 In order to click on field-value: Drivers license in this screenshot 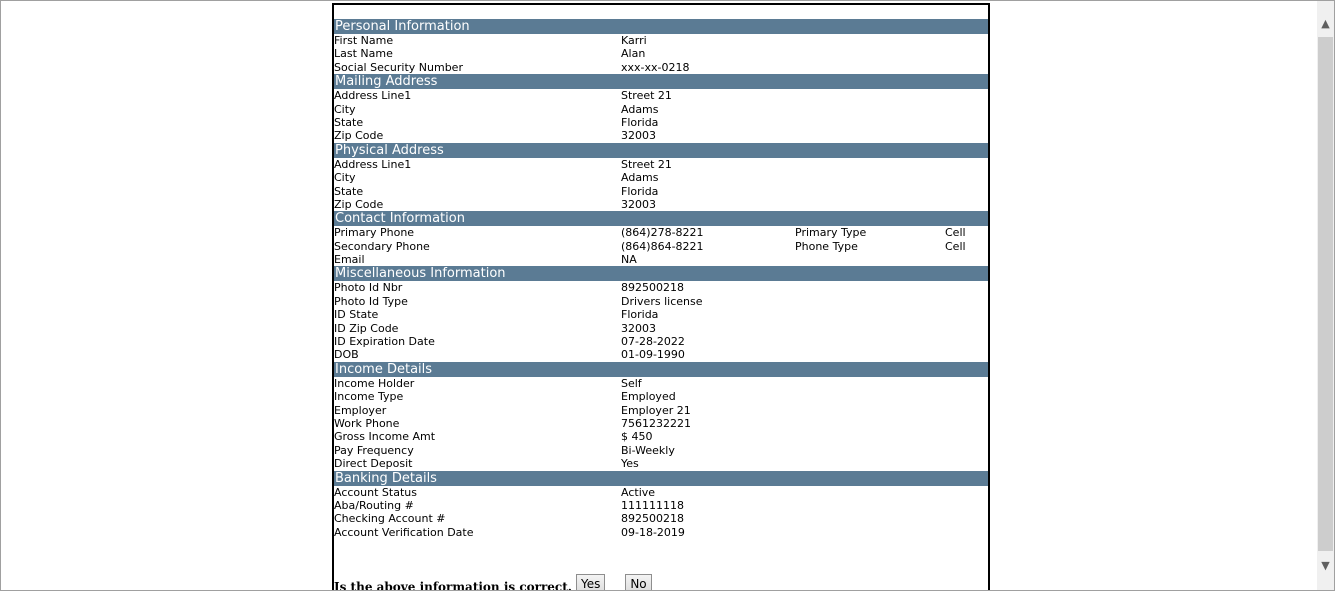, I will do `click(662, 301)`.